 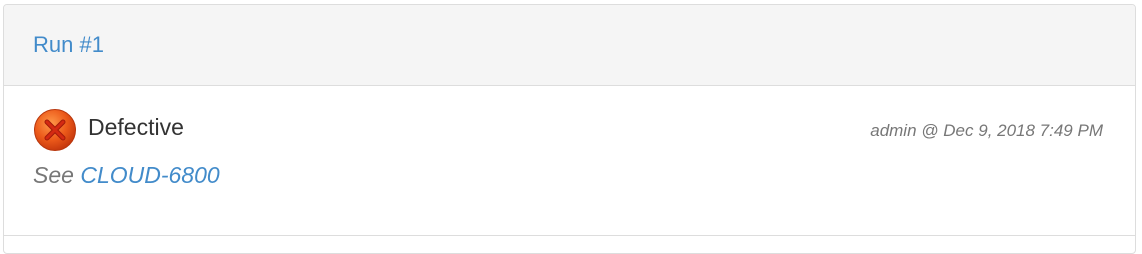 I want to click on result-comment: See CLOUD-6800, so click(x=126, y=175).